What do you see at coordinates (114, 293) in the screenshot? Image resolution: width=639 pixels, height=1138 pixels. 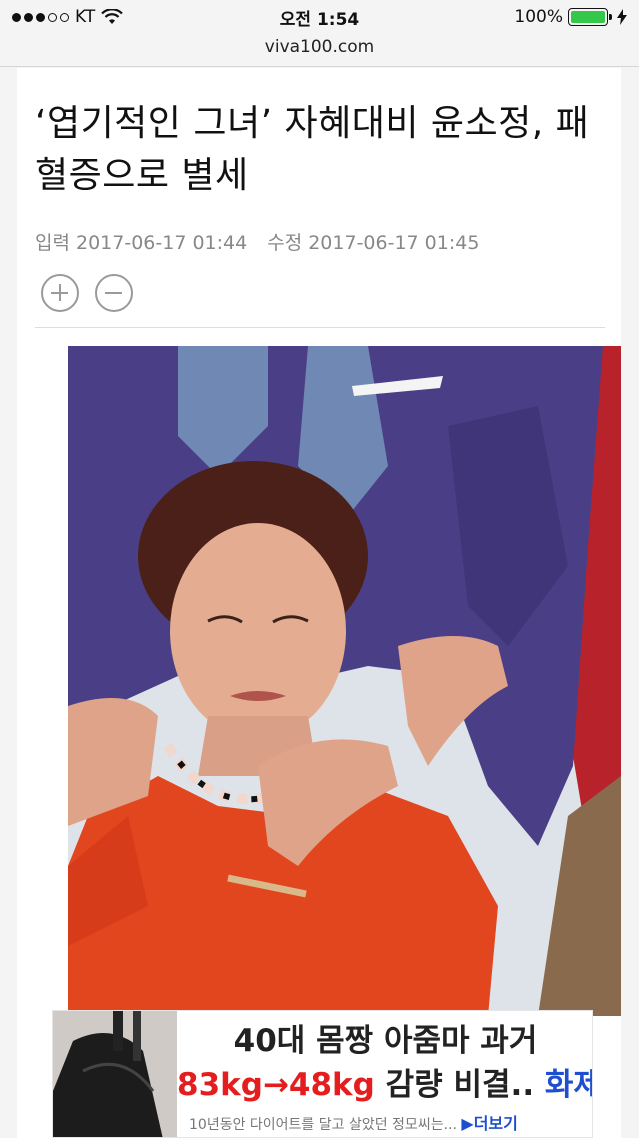 I see `minus-circle-icon` at bounding box center [114, 293].